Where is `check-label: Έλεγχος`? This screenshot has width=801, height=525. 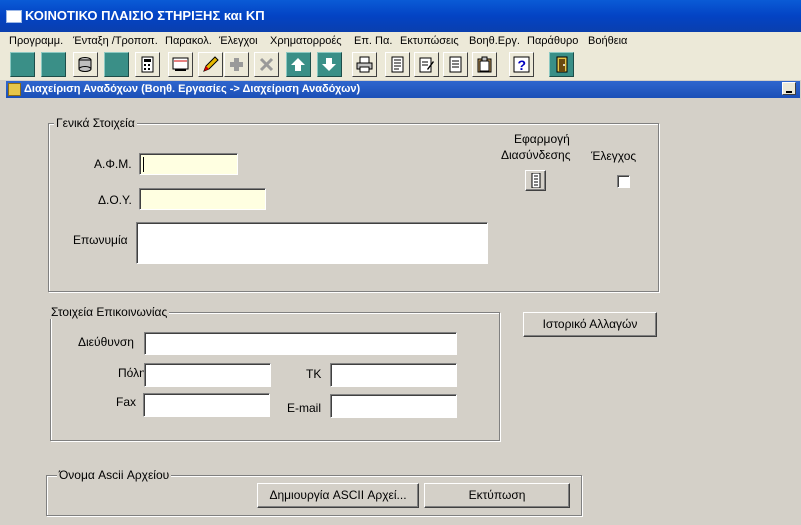 check-label: Έλεγχος is located at coordinates (614, 156).